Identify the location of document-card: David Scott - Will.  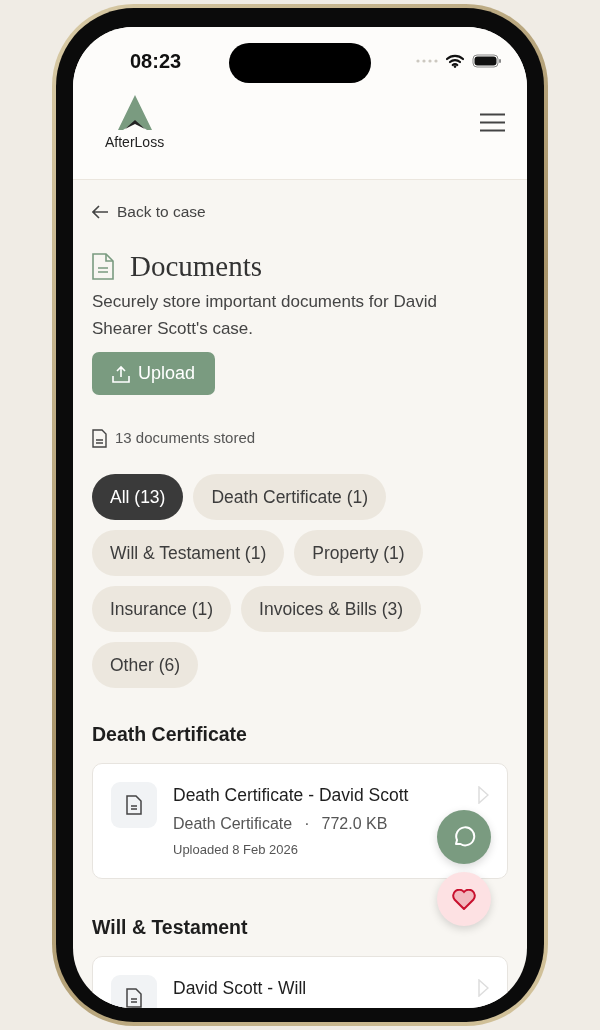
(300, 981).